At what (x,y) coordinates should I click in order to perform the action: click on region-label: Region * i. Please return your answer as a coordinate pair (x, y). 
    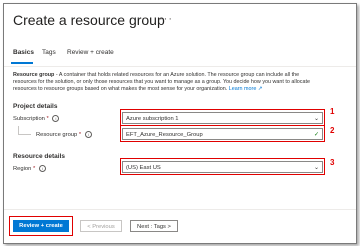
    Looking at the image, I should click on (29, 168).